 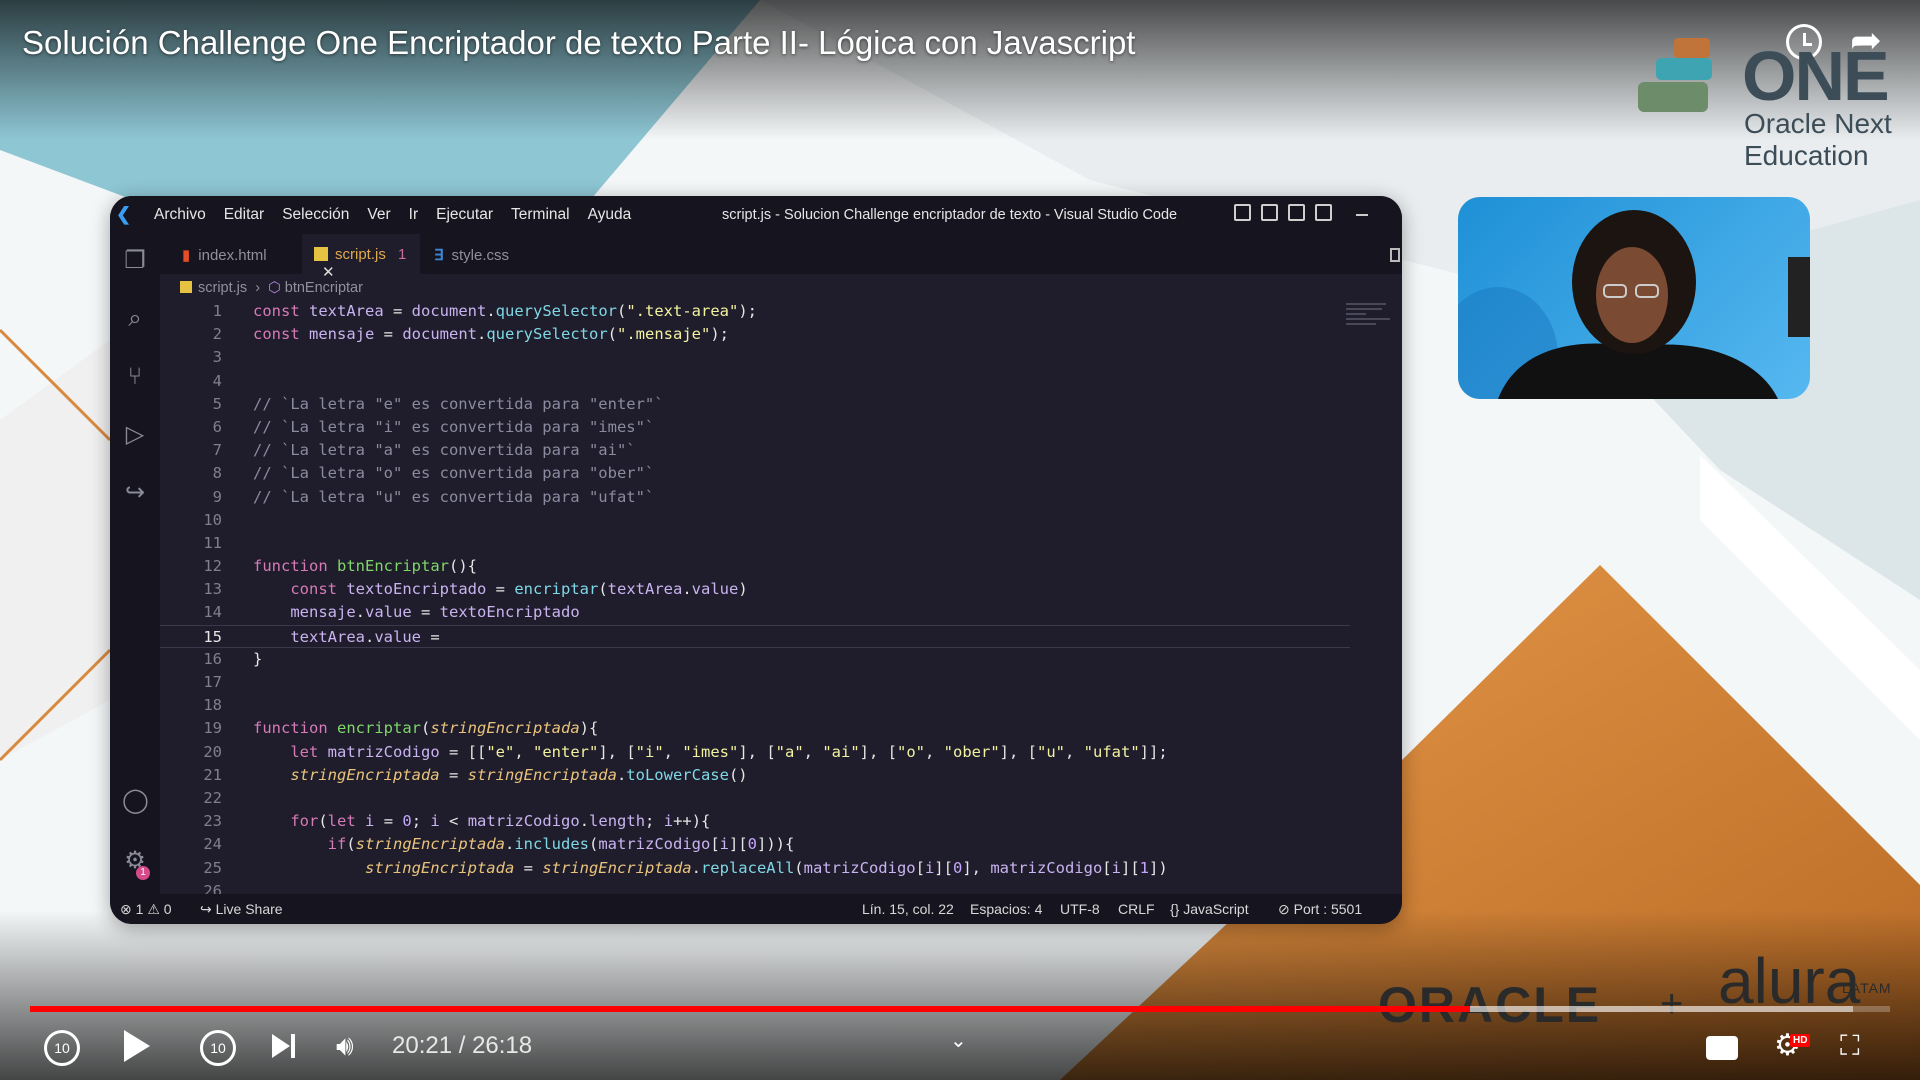 What do you see at coordinates (212, 797) in the screenshot?
I see `line-number: 22` at bounding box center [212, 797].